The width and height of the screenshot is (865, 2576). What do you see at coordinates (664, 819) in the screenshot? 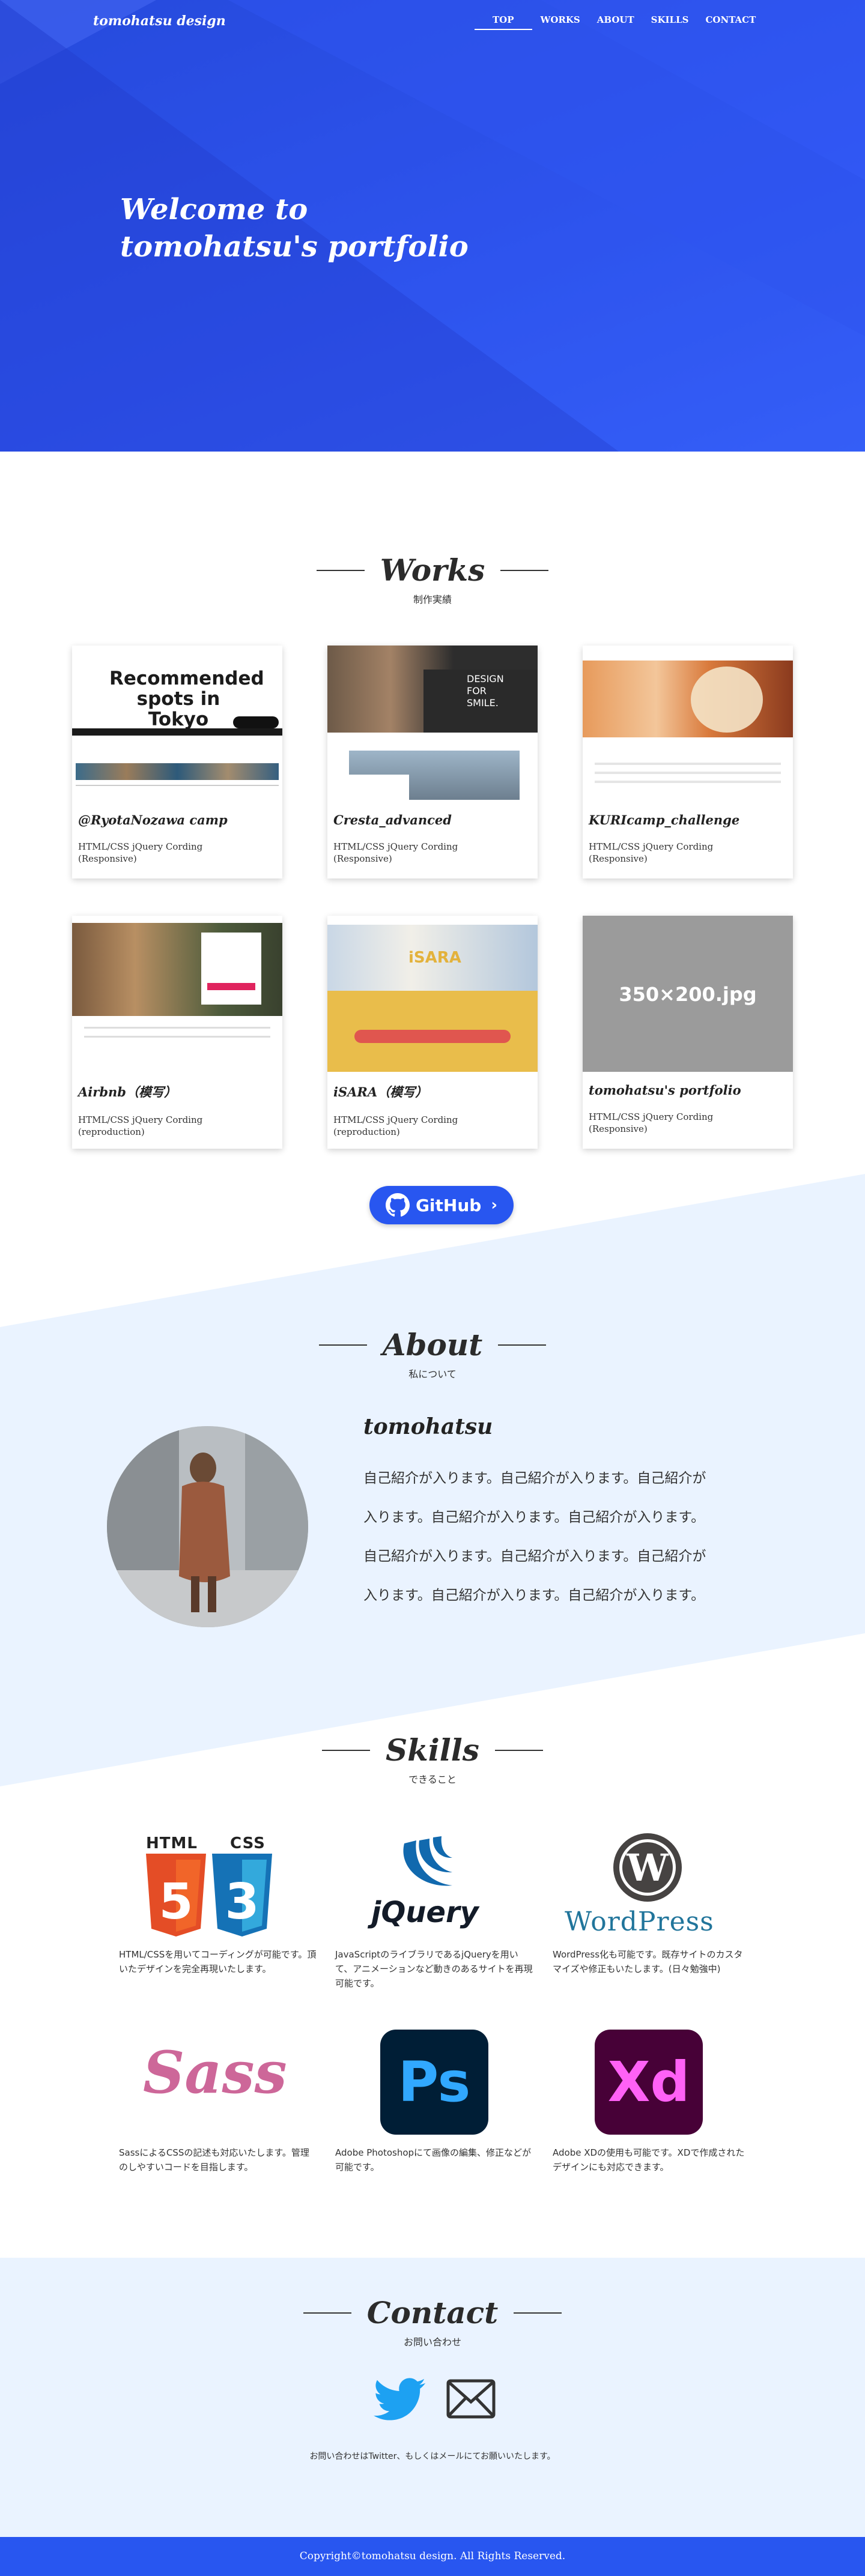
I see `work-title: KURIcamp_challenge` at bounding box center [664, 819].